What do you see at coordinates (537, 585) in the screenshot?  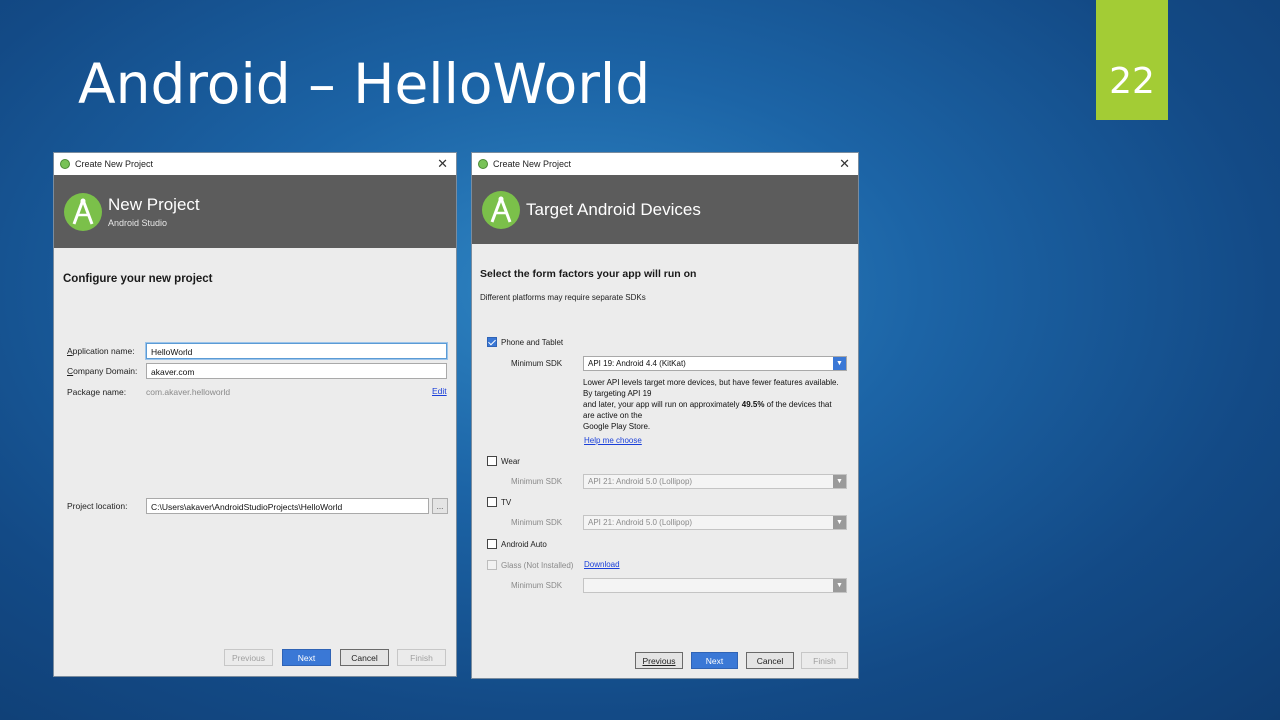 I see `glass-min-sdk-label: Minimum SDK` at bounding box center [537, 585].